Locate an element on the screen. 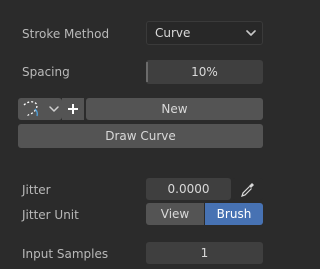 The height and width of the screenshot is (269, 320). new-curve-button: New is located at coordinates (174, 109).